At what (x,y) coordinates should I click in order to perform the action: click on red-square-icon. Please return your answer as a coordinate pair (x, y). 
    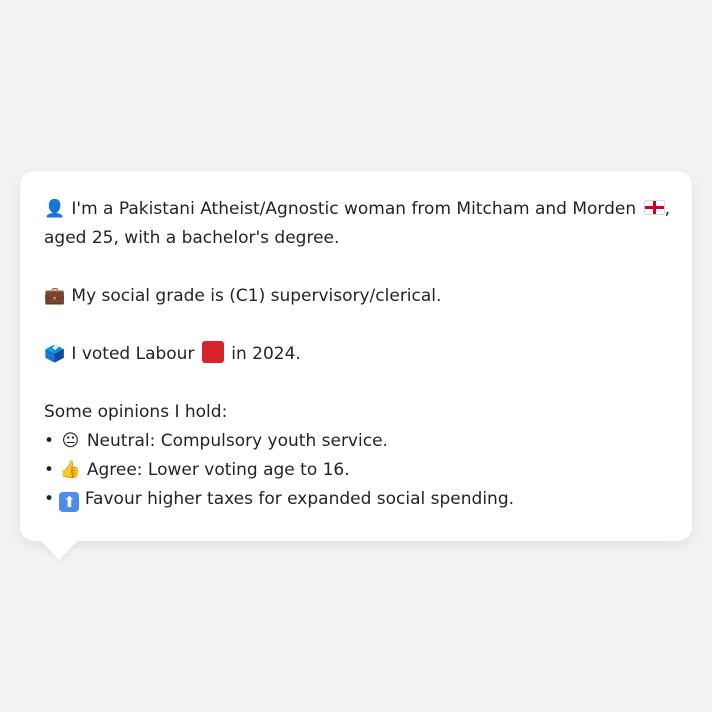
    Looking at the image, I should click on (212, 352).